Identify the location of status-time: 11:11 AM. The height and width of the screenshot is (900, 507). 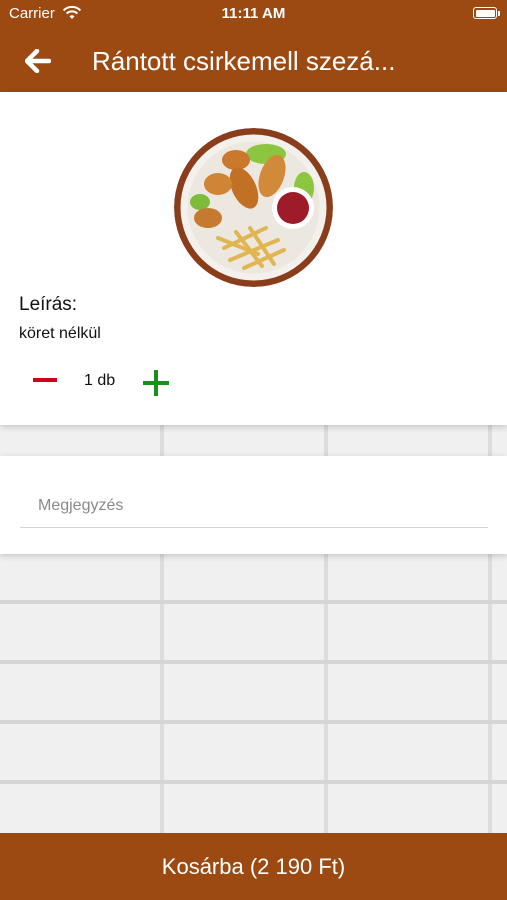
(253, 13).